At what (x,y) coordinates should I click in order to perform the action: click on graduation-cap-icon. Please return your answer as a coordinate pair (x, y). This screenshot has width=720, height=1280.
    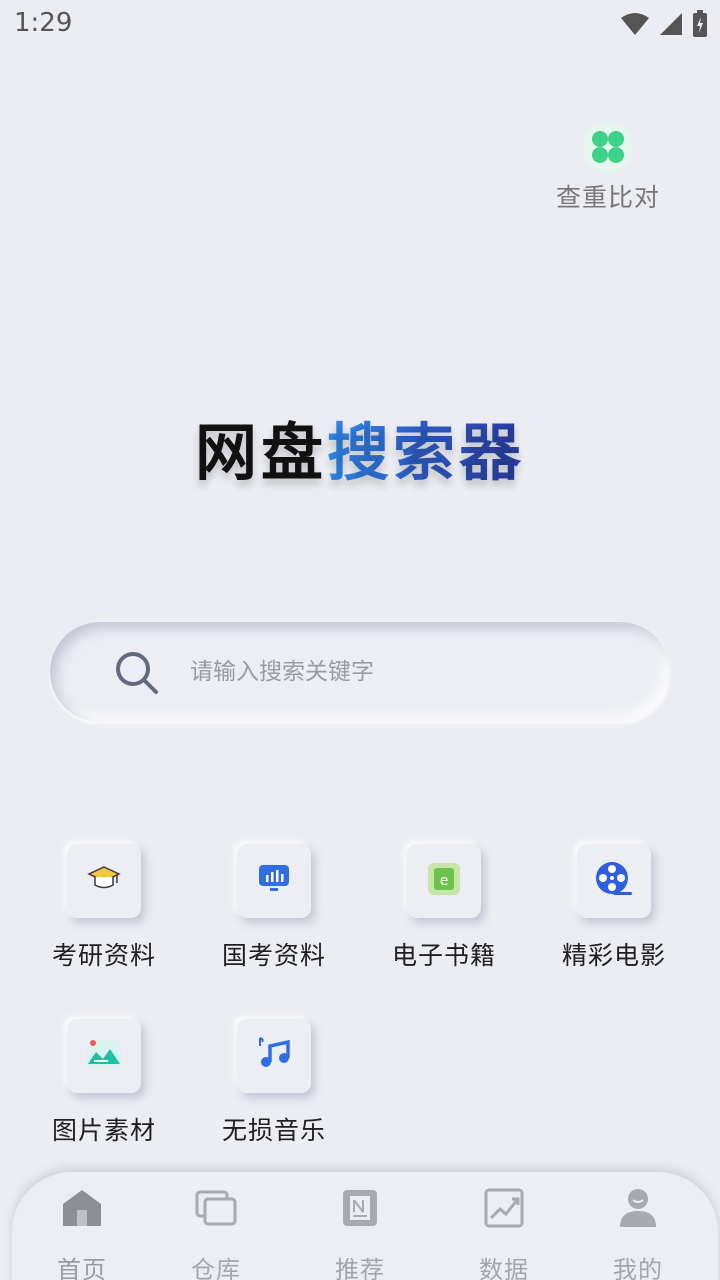
    Looking at the image, I should click on (104, 881).